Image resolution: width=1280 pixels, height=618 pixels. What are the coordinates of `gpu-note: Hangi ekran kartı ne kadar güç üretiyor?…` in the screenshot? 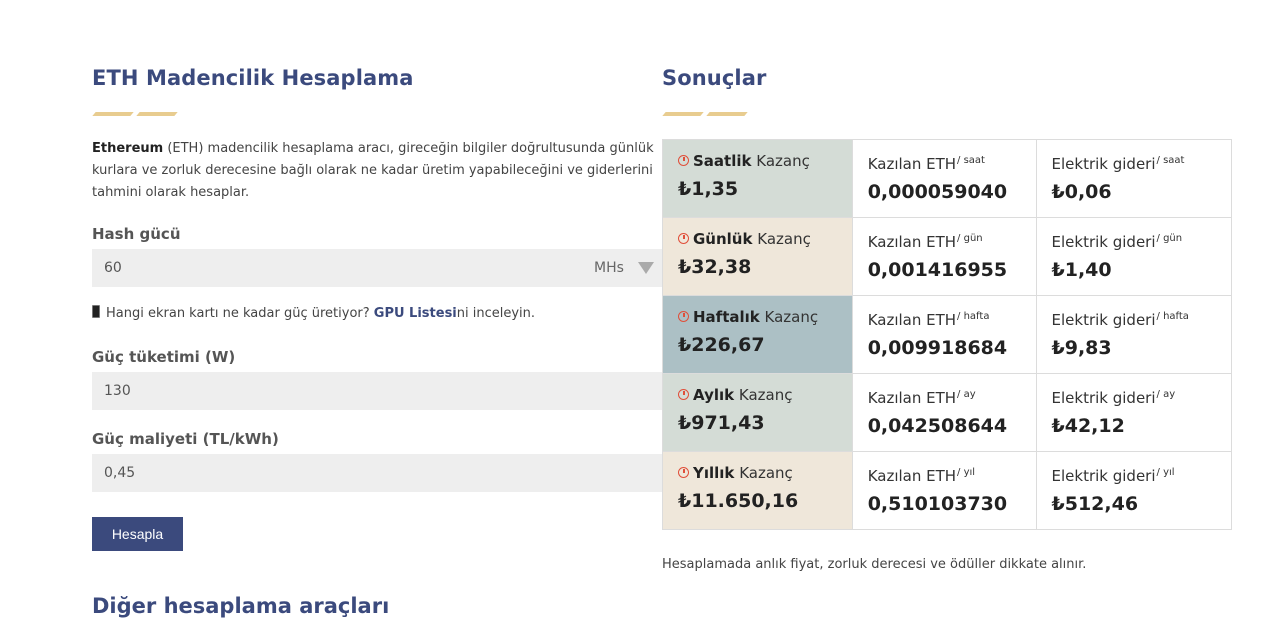 It's located at (313, 313).